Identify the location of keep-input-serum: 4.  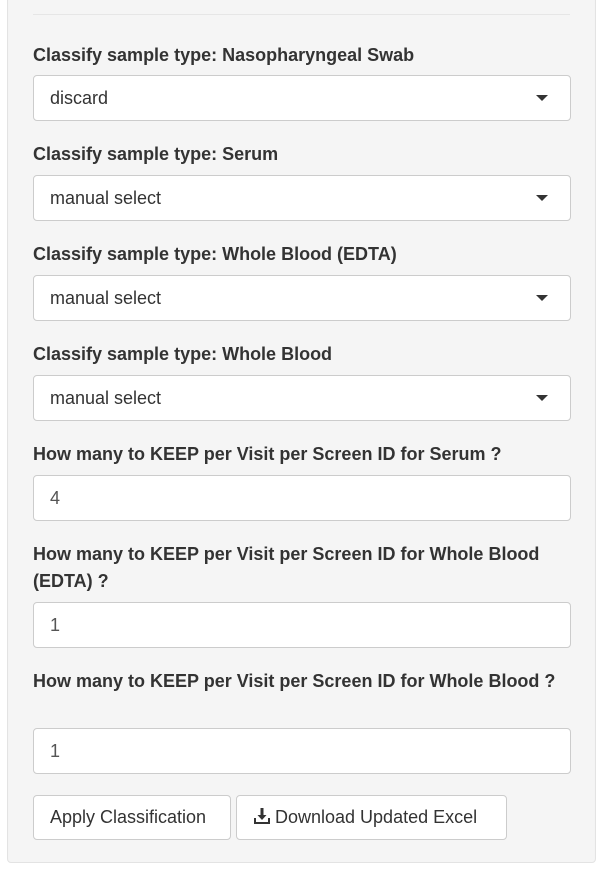
(302, 498).